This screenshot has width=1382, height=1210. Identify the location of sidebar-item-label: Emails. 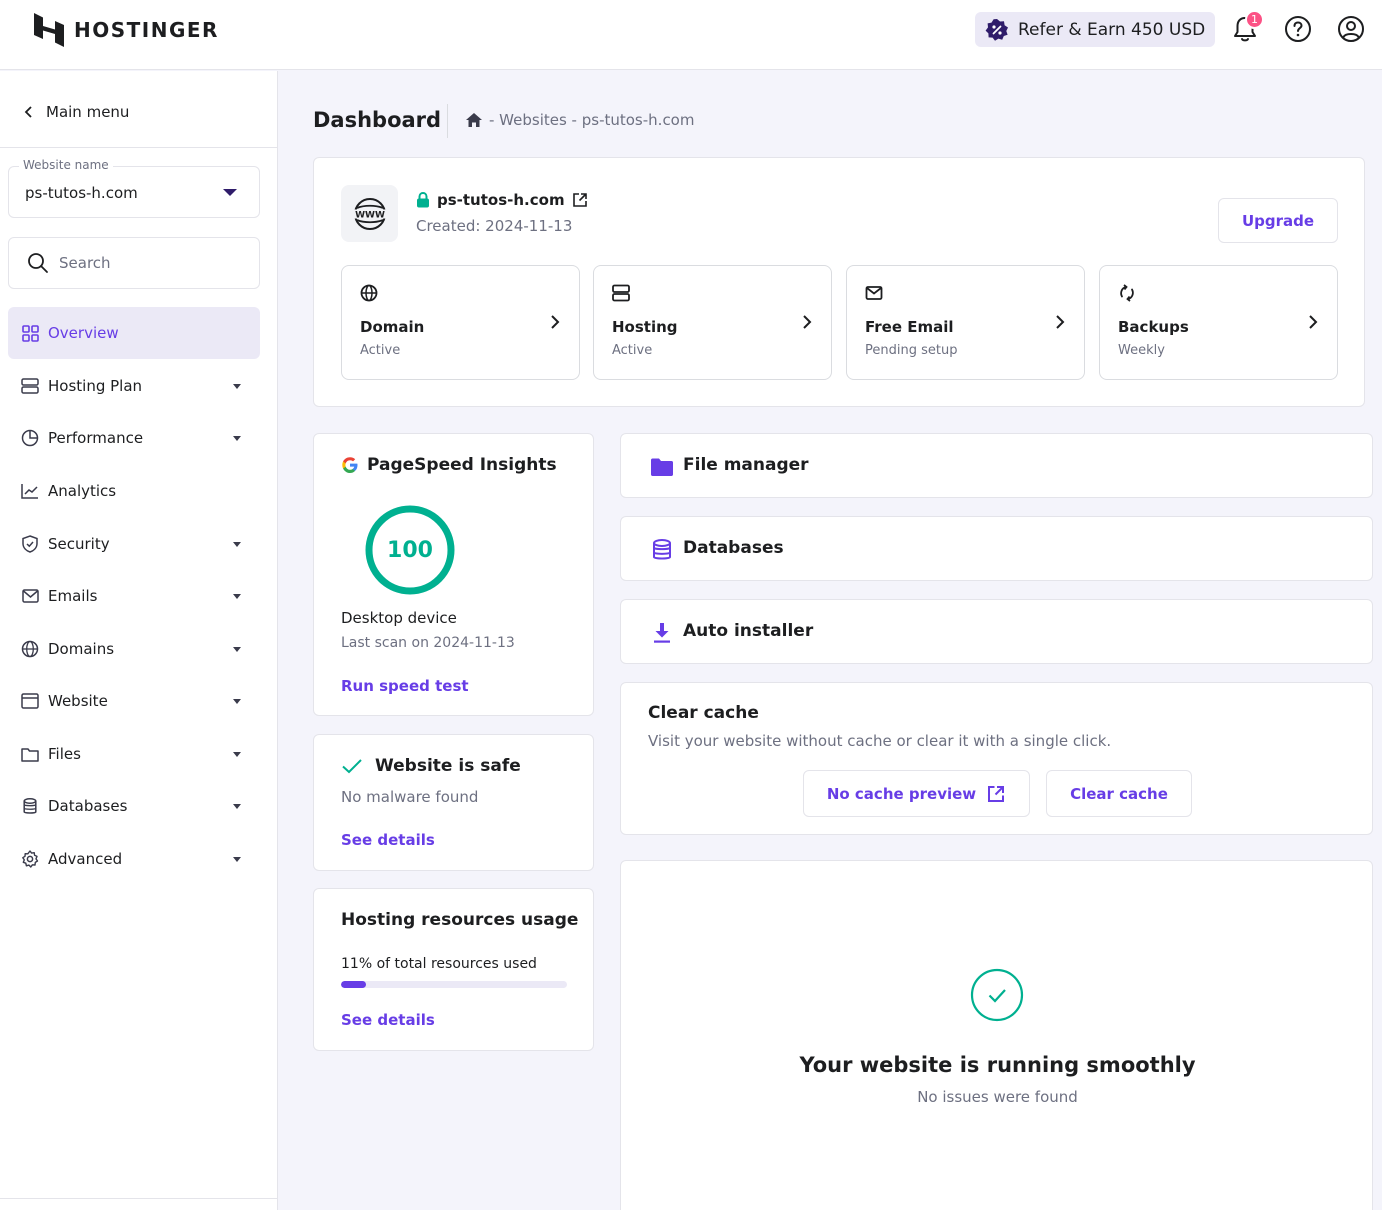
(73, 596).